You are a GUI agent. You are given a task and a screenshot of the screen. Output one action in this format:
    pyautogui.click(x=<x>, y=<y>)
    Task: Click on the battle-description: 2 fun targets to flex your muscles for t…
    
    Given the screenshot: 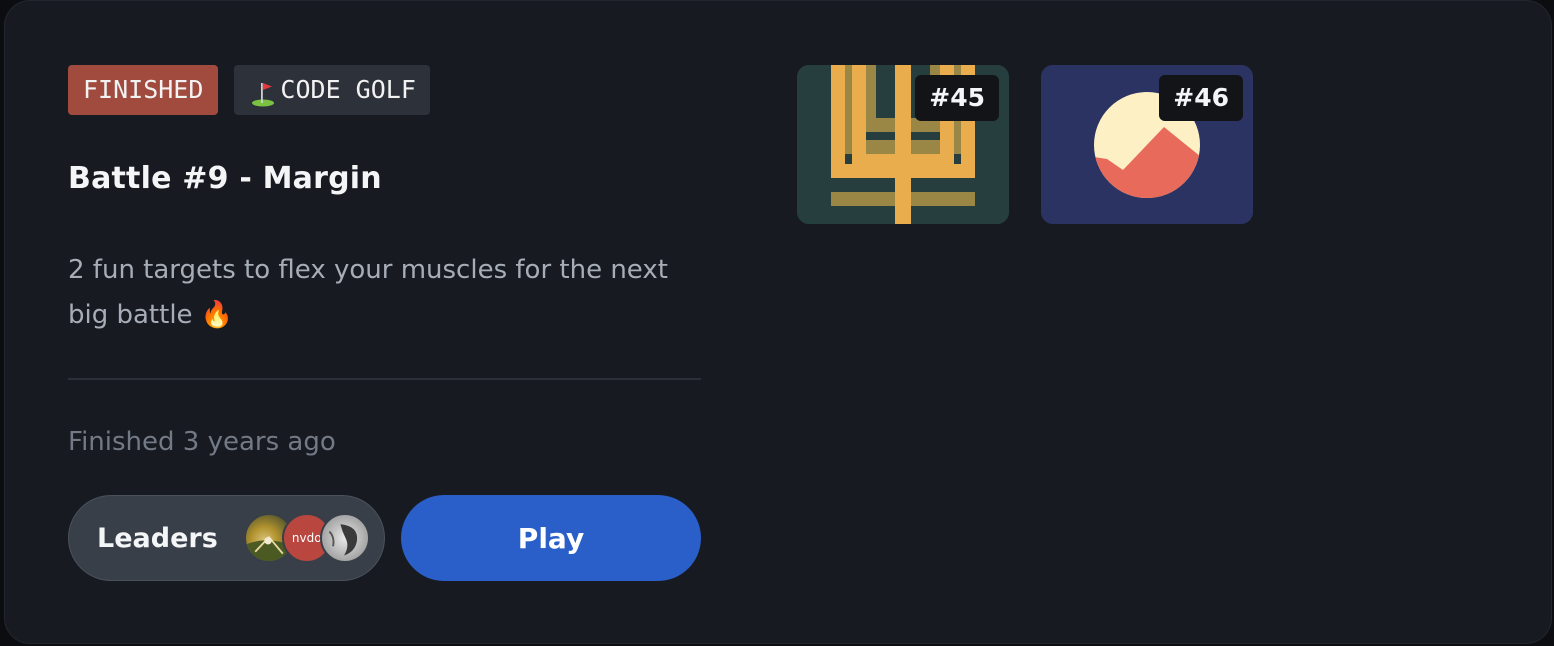 What is the action you would take?
    pyautogui.click(x=368, y=292)
    